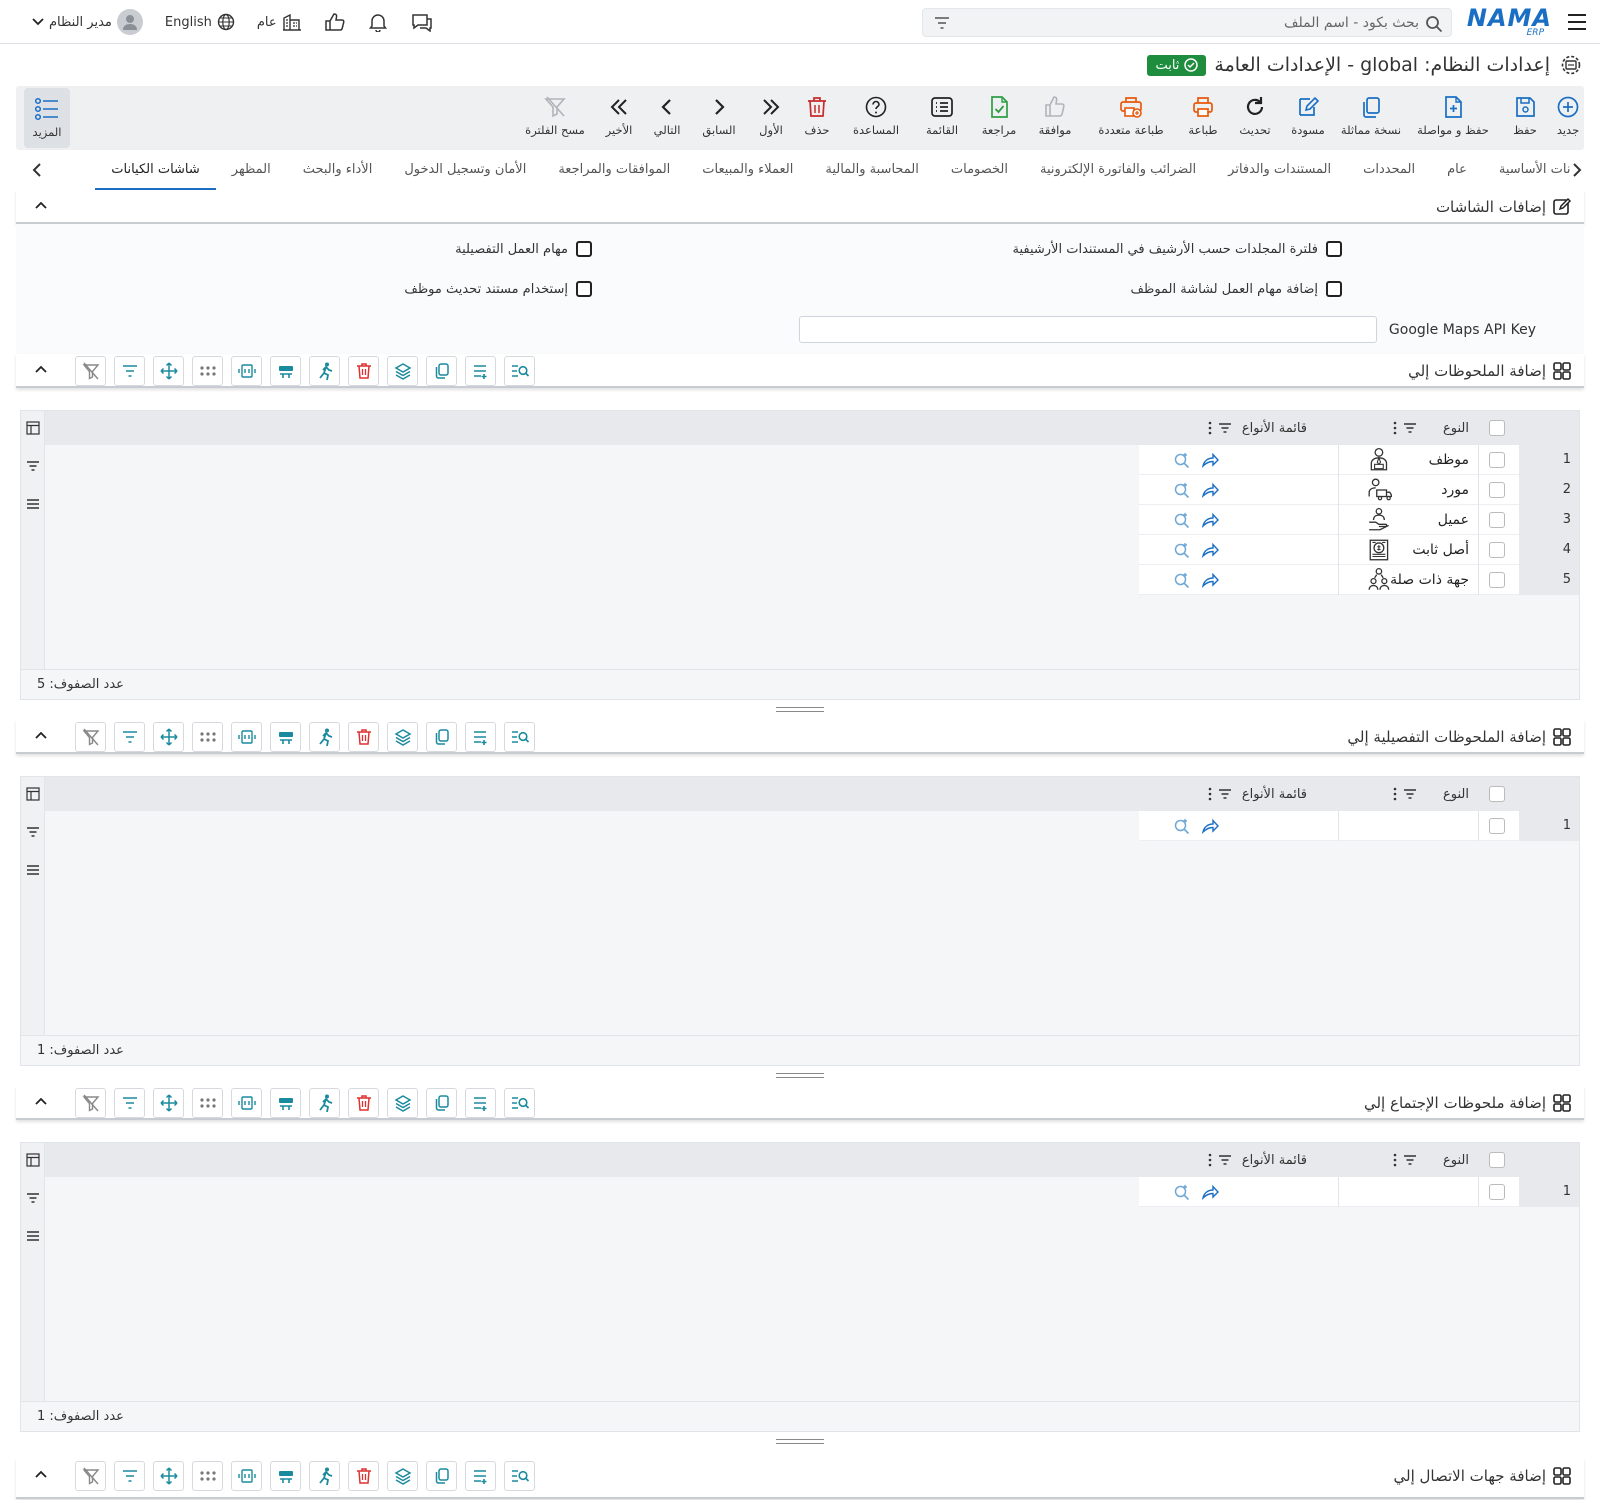 The image size is (1600, 1500). What do you see at coordinates (441, 371) in the screenshot?
I see `grid-tool-copy` at bounding box center [441, 371].